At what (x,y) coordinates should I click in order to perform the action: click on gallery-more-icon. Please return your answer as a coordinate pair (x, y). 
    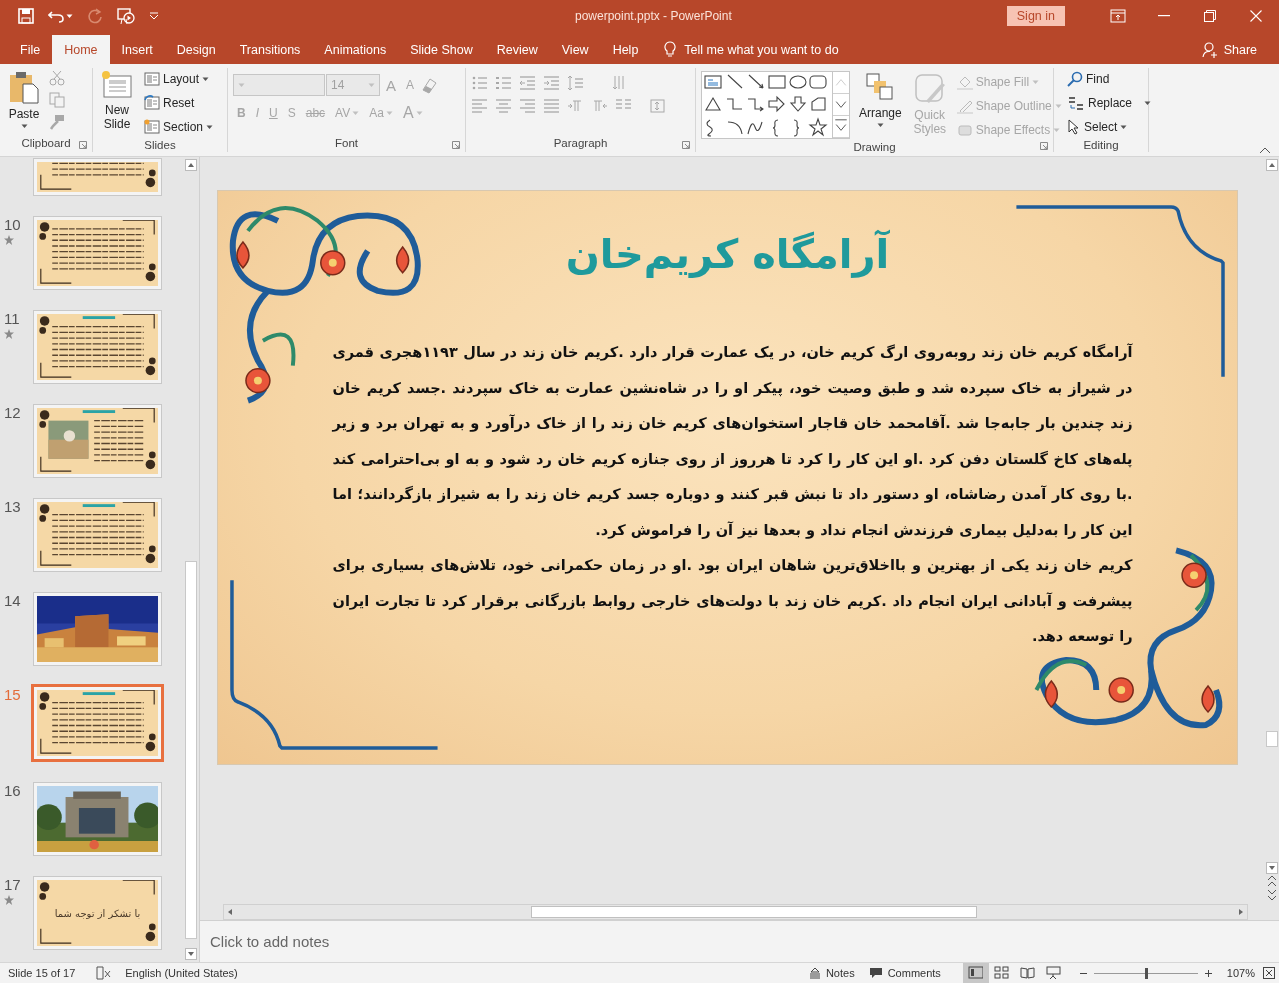
    Looking at the image, I should click on (841, 127).